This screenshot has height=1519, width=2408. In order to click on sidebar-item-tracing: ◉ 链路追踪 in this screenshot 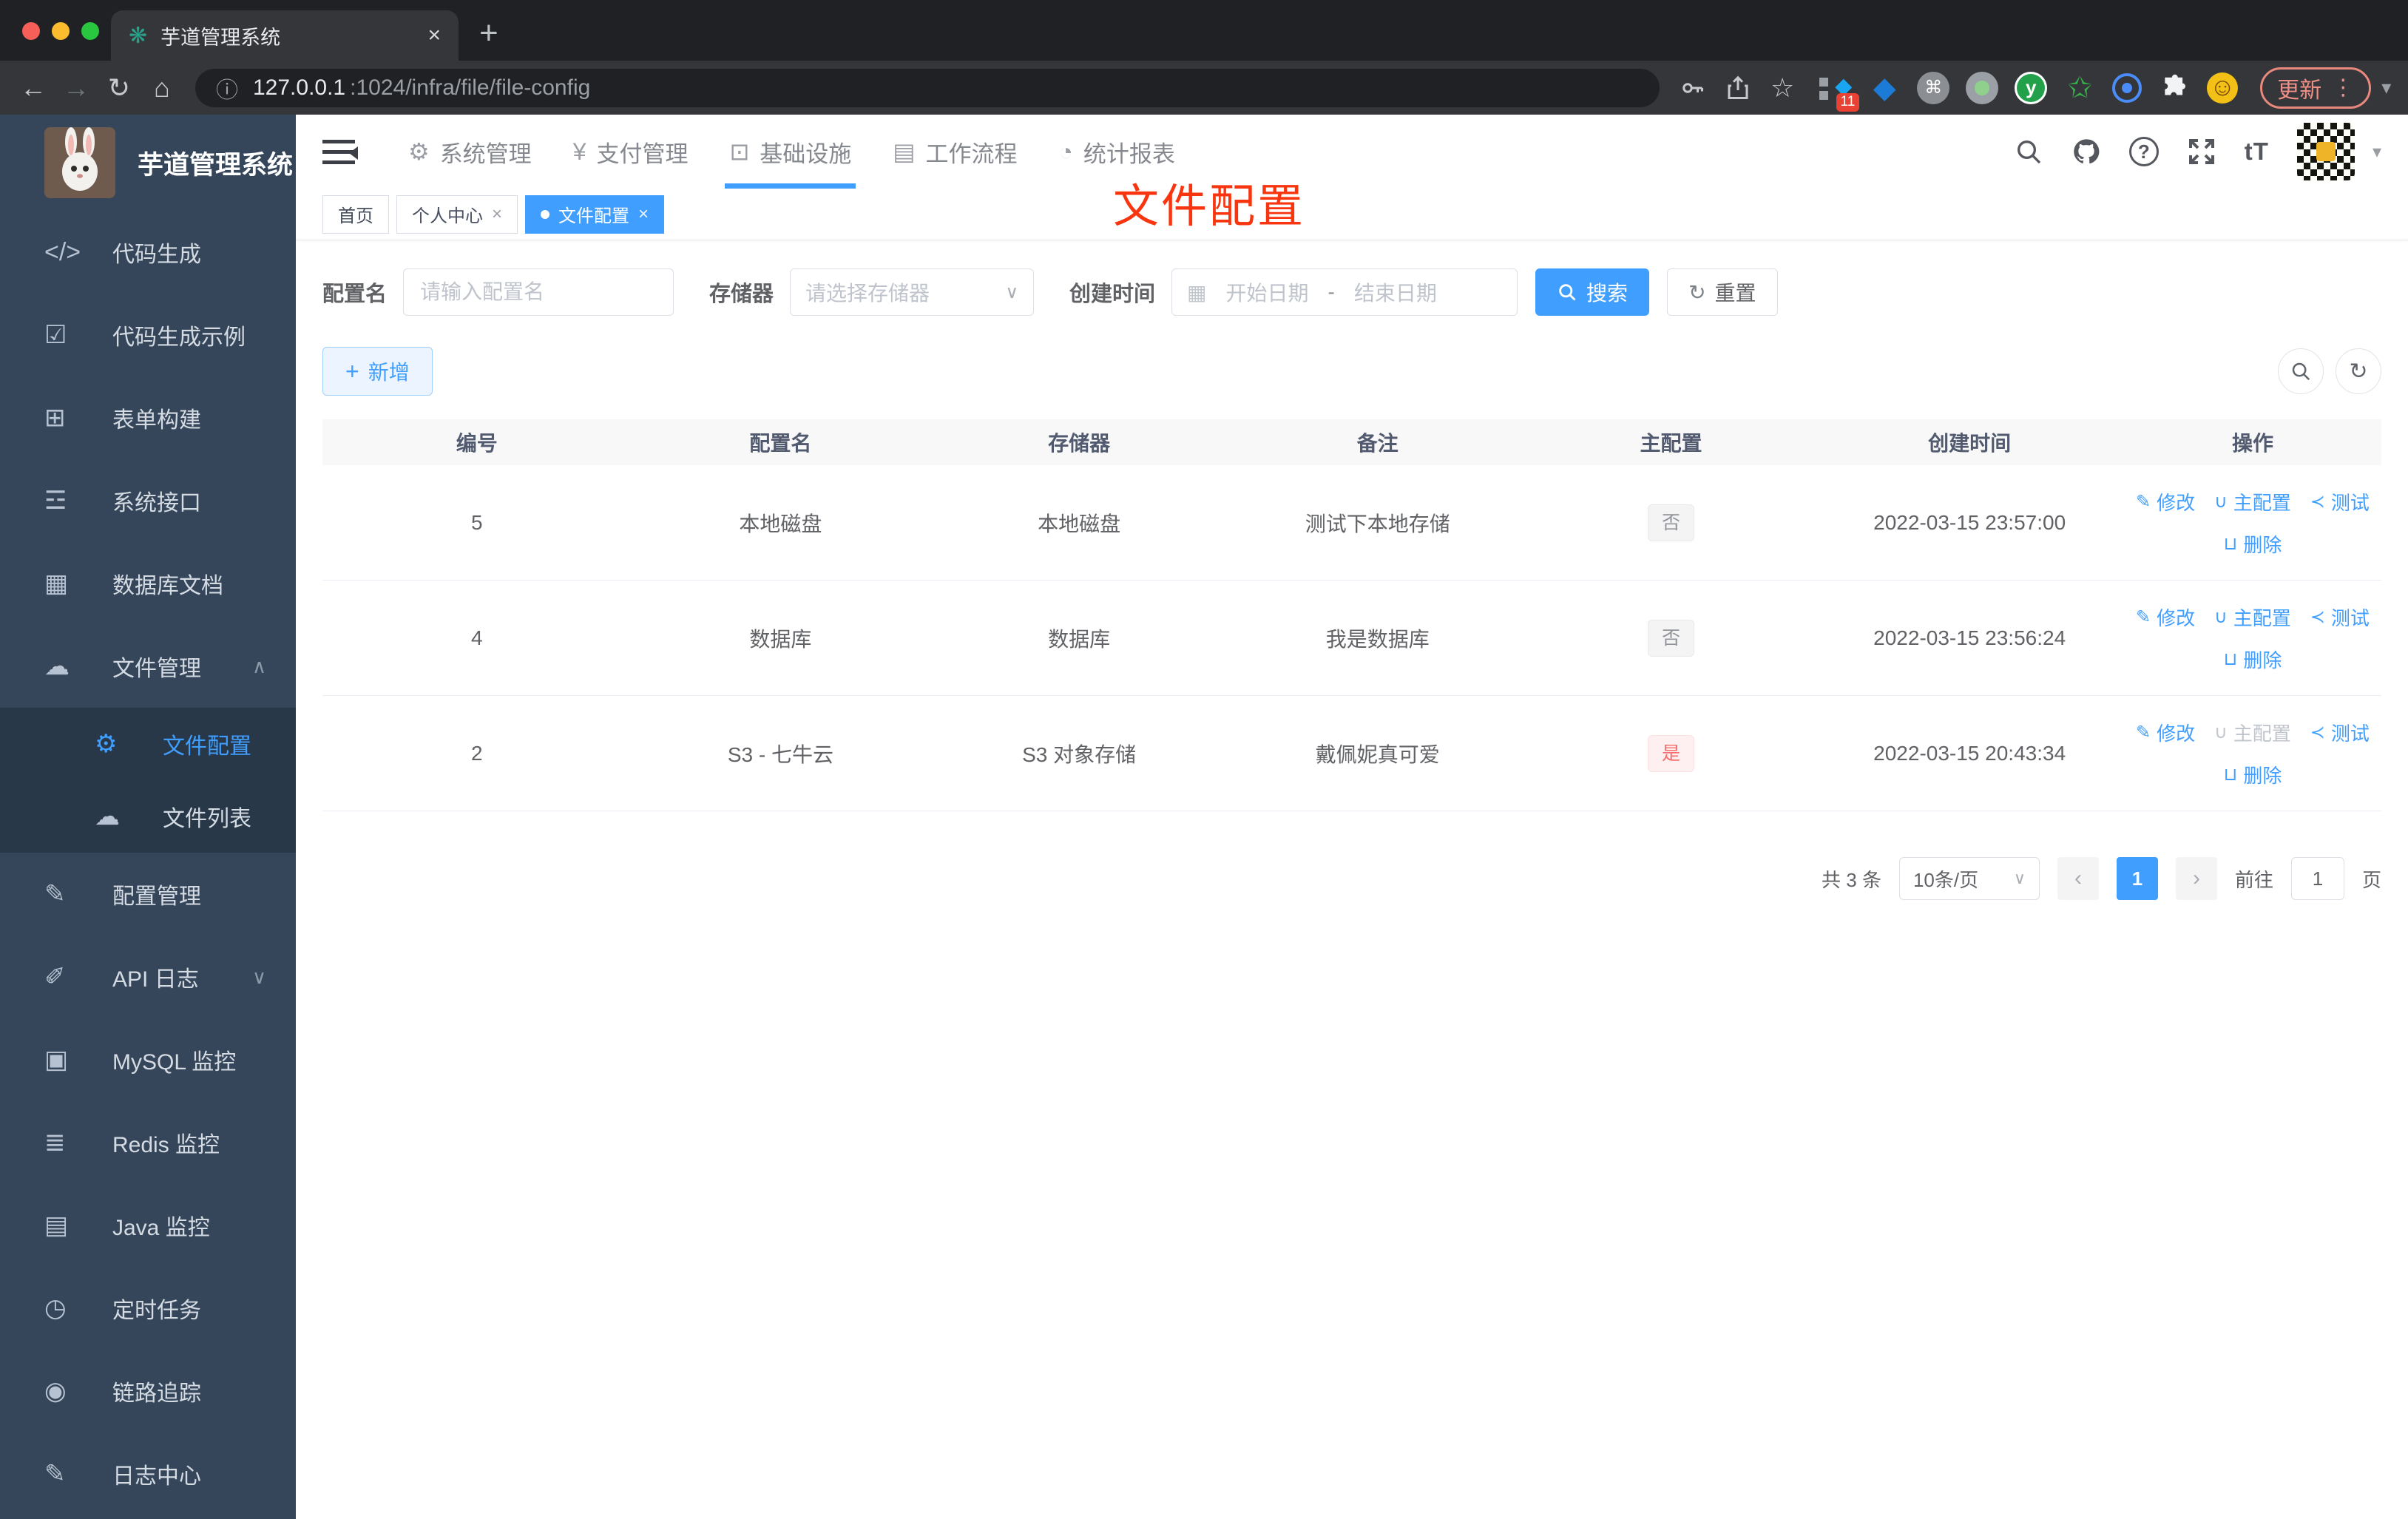, I will do `click(148, 1391)`.